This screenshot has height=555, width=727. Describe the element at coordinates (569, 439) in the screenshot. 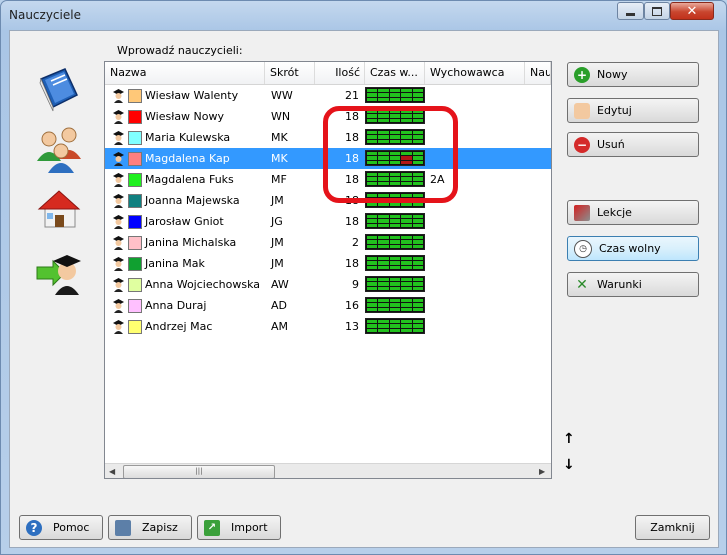

I see `move-up-arrow-icon: ↑` at that location.